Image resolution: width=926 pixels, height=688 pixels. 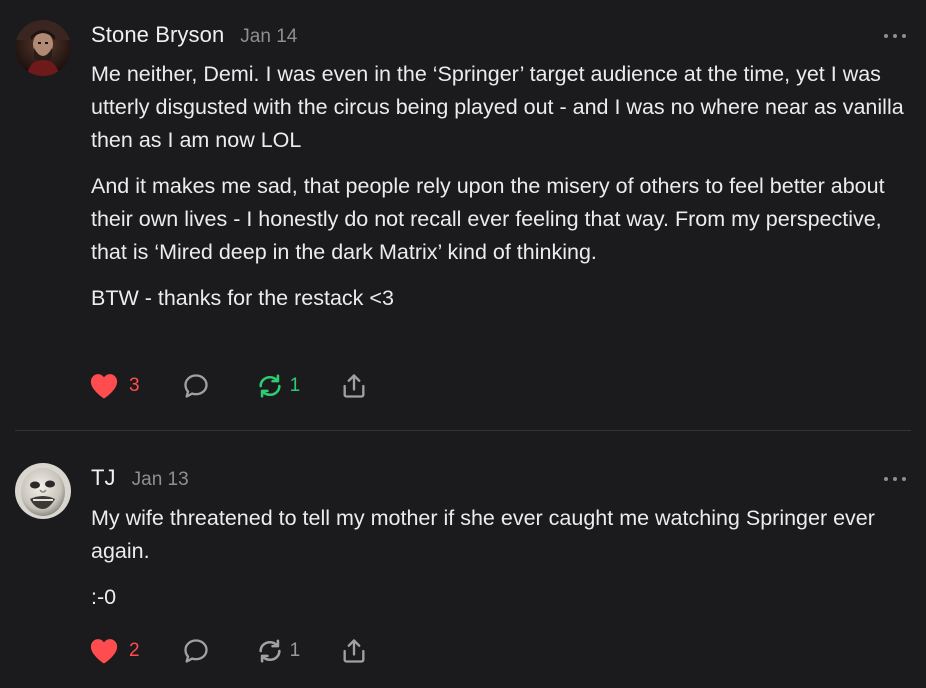 I want to click on author-name: TJ, so click(x=103, y=478).